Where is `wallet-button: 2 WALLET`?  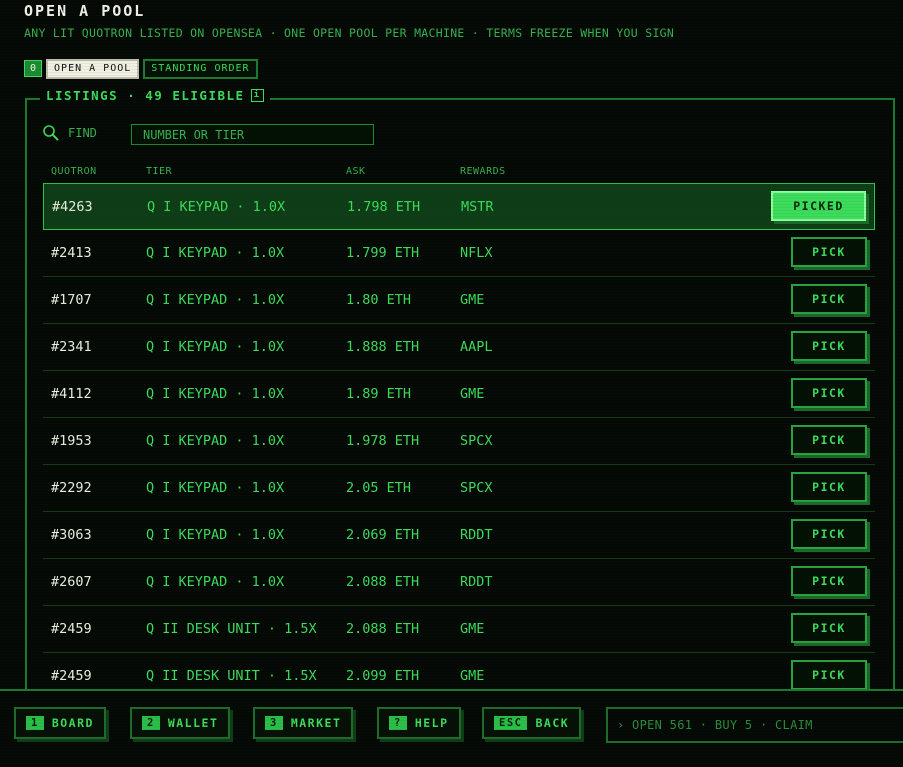
wallet-button: 2 WALLET is located at coordinates (180, 723).